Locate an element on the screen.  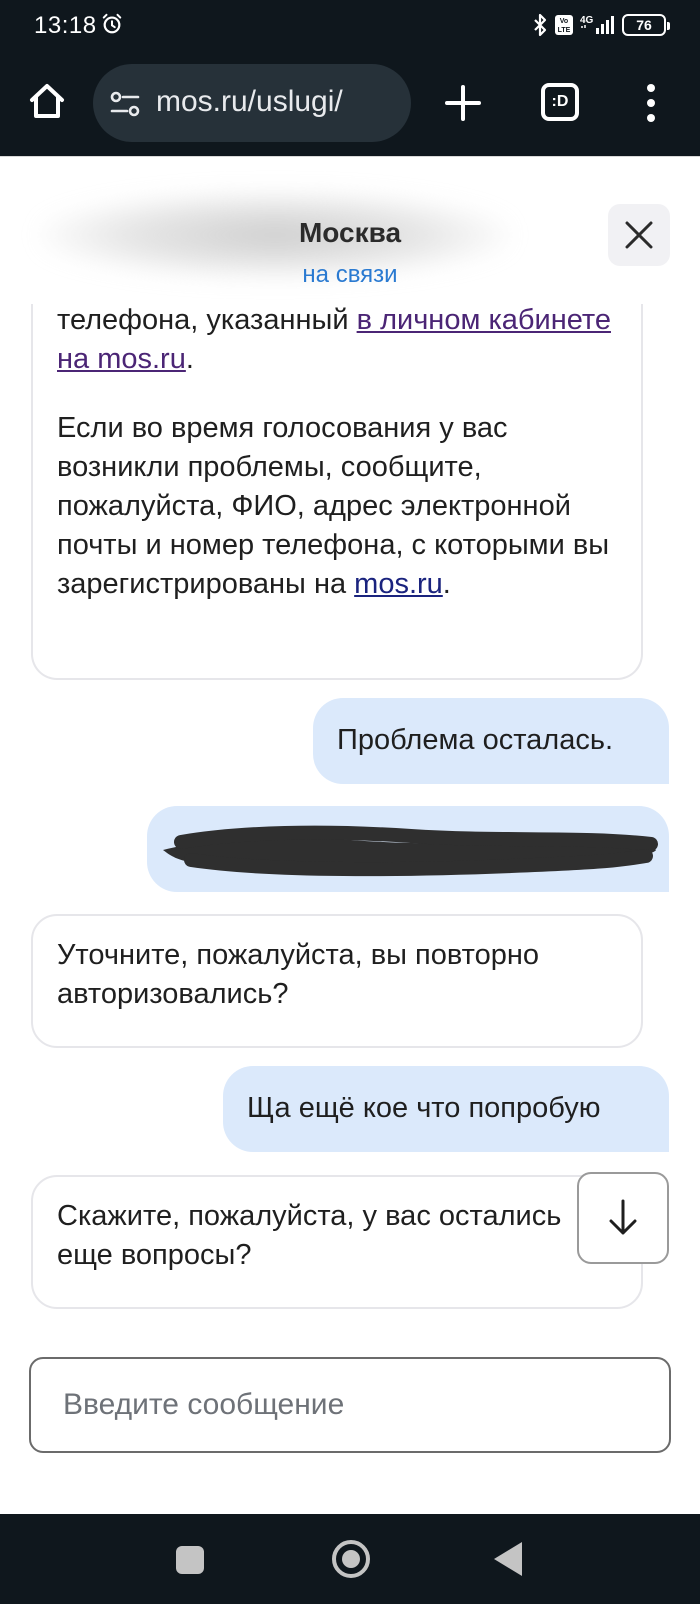
home-circle-icon is located at coordinates (351, 1559).